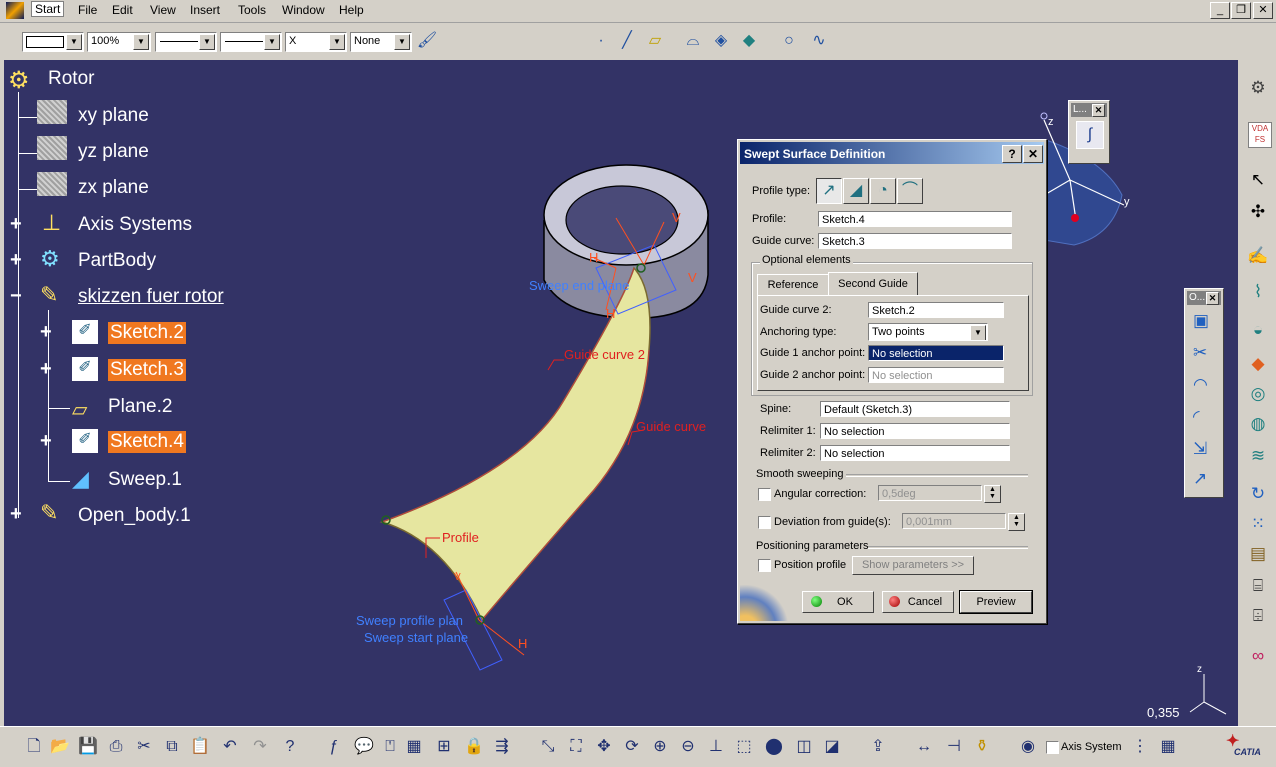  Describe the element at coordinates (1258, 394) in the screenshot. I see `sweep-tool-icon: ◎` at that location.